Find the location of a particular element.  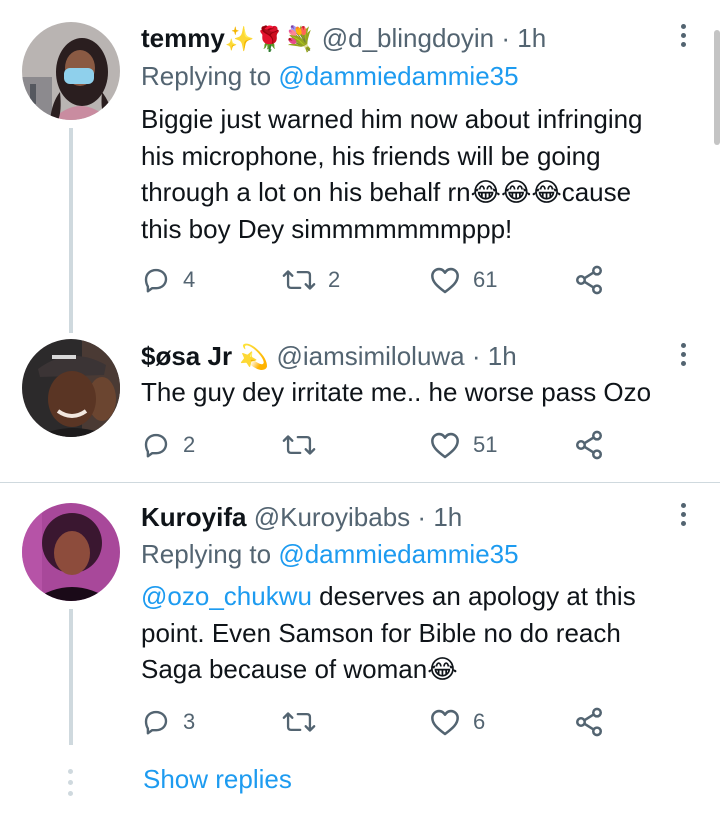

tweet-header: $øsa Jr 💫 @iamsimiloluwa · 1h is located at coordinates (329, 356).